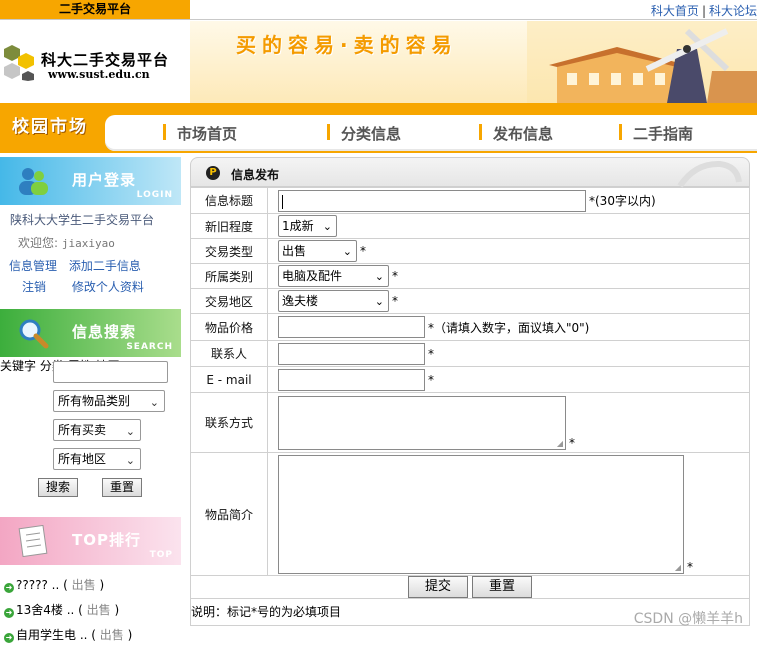  I want to click on login-title: 用户登录, so click(104, 180).